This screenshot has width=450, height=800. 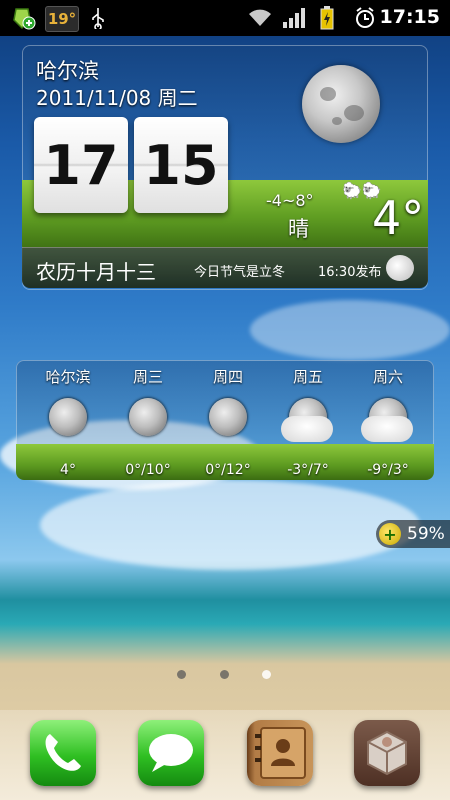 I want to click on forecast-day-name: 周四, so click(x=227, y=377).